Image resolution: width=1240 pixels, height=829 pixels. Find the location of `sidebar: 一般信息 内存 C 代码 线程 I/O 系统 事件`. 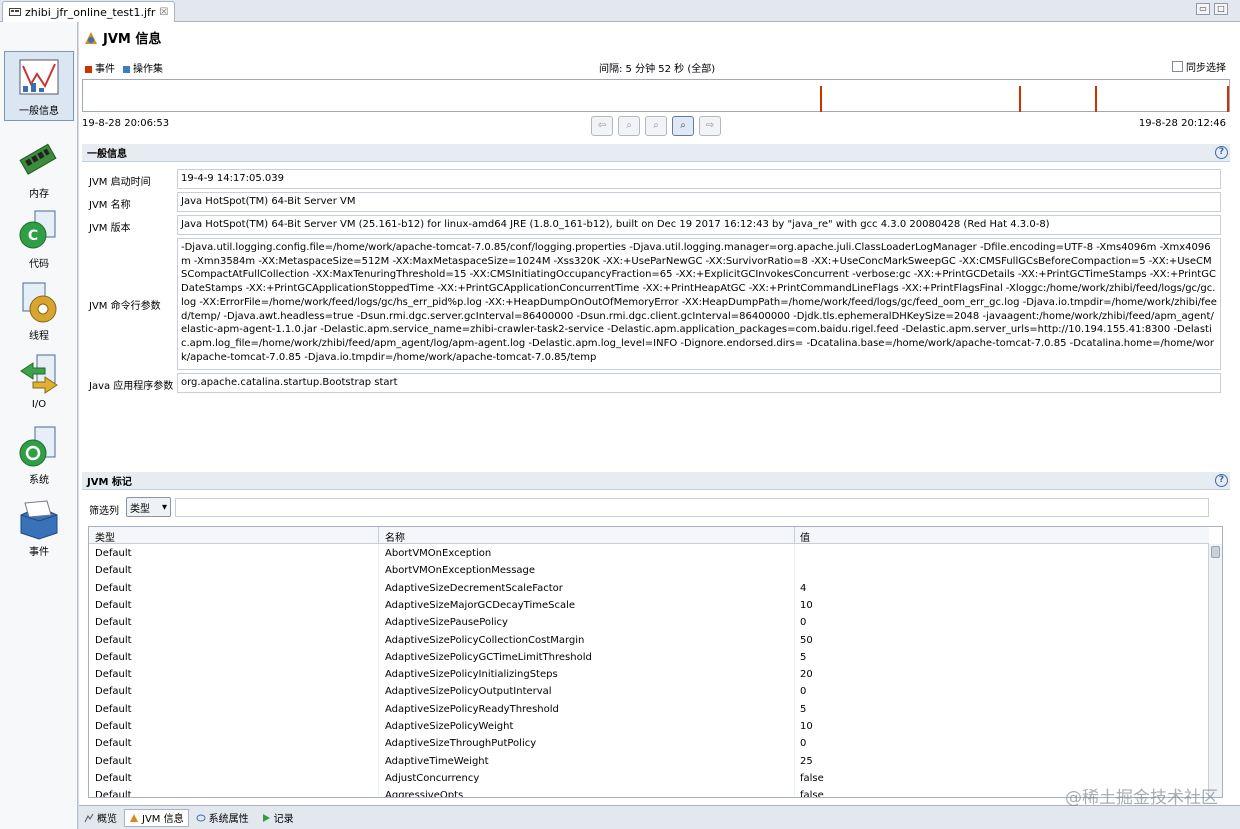

sidebar: 一般信息 内存 C 代码 线程 I/O 系统 事件 is located at coordinates (39, 425).